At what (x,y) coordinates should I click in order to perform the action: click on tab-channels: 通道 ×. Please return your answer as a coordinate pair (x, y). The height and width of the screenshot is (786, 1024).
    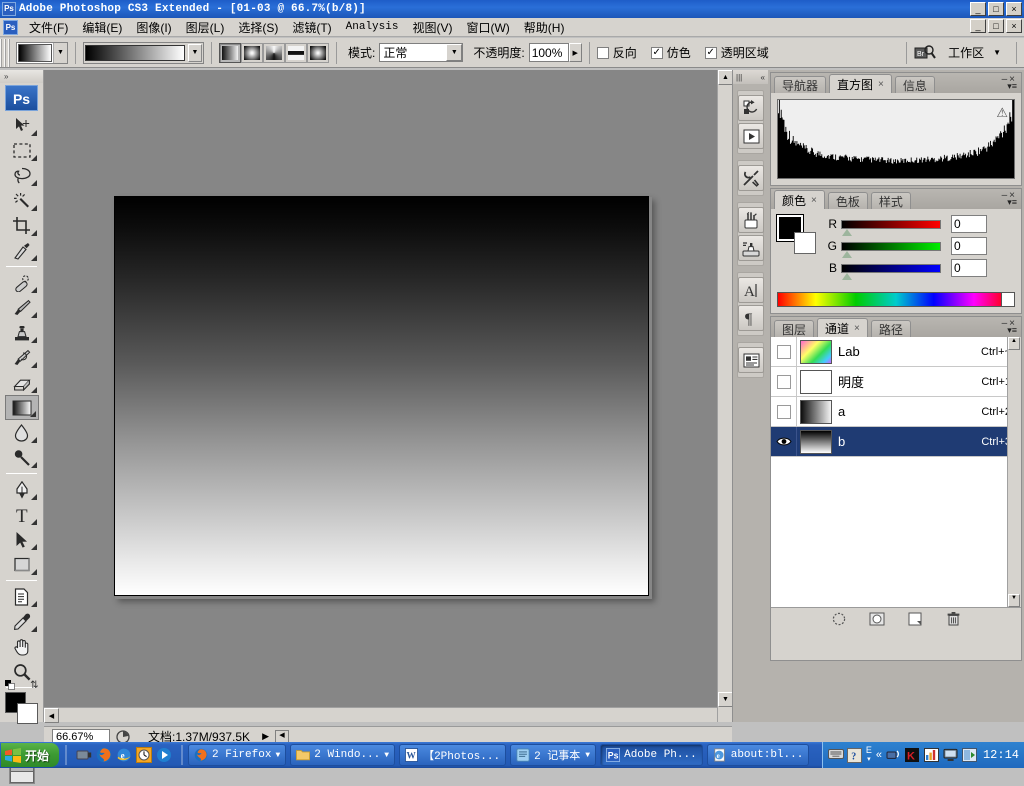
    Looking at the image, I should click on (842, 327).